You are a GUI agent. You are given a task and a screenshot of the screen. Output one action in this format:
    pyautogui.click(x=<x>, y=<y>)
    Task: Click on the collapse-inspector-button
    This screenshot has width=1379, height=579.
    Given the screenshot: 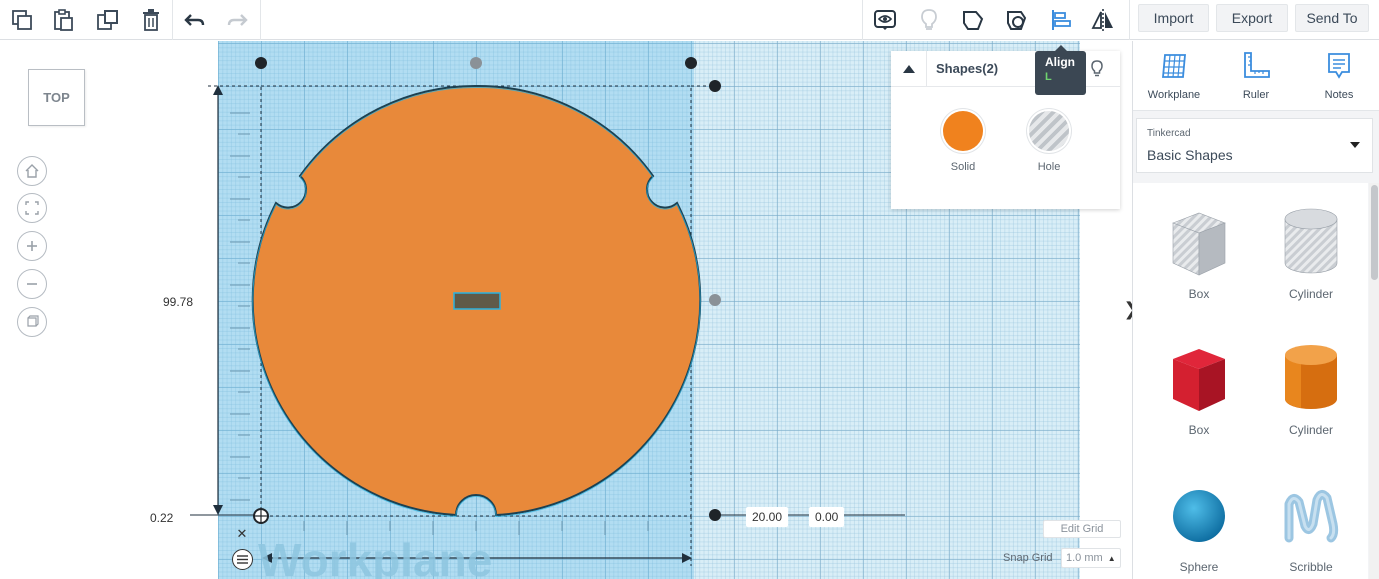 What is the action you would take?
    pyautogui.click(x=909, y=69)
    